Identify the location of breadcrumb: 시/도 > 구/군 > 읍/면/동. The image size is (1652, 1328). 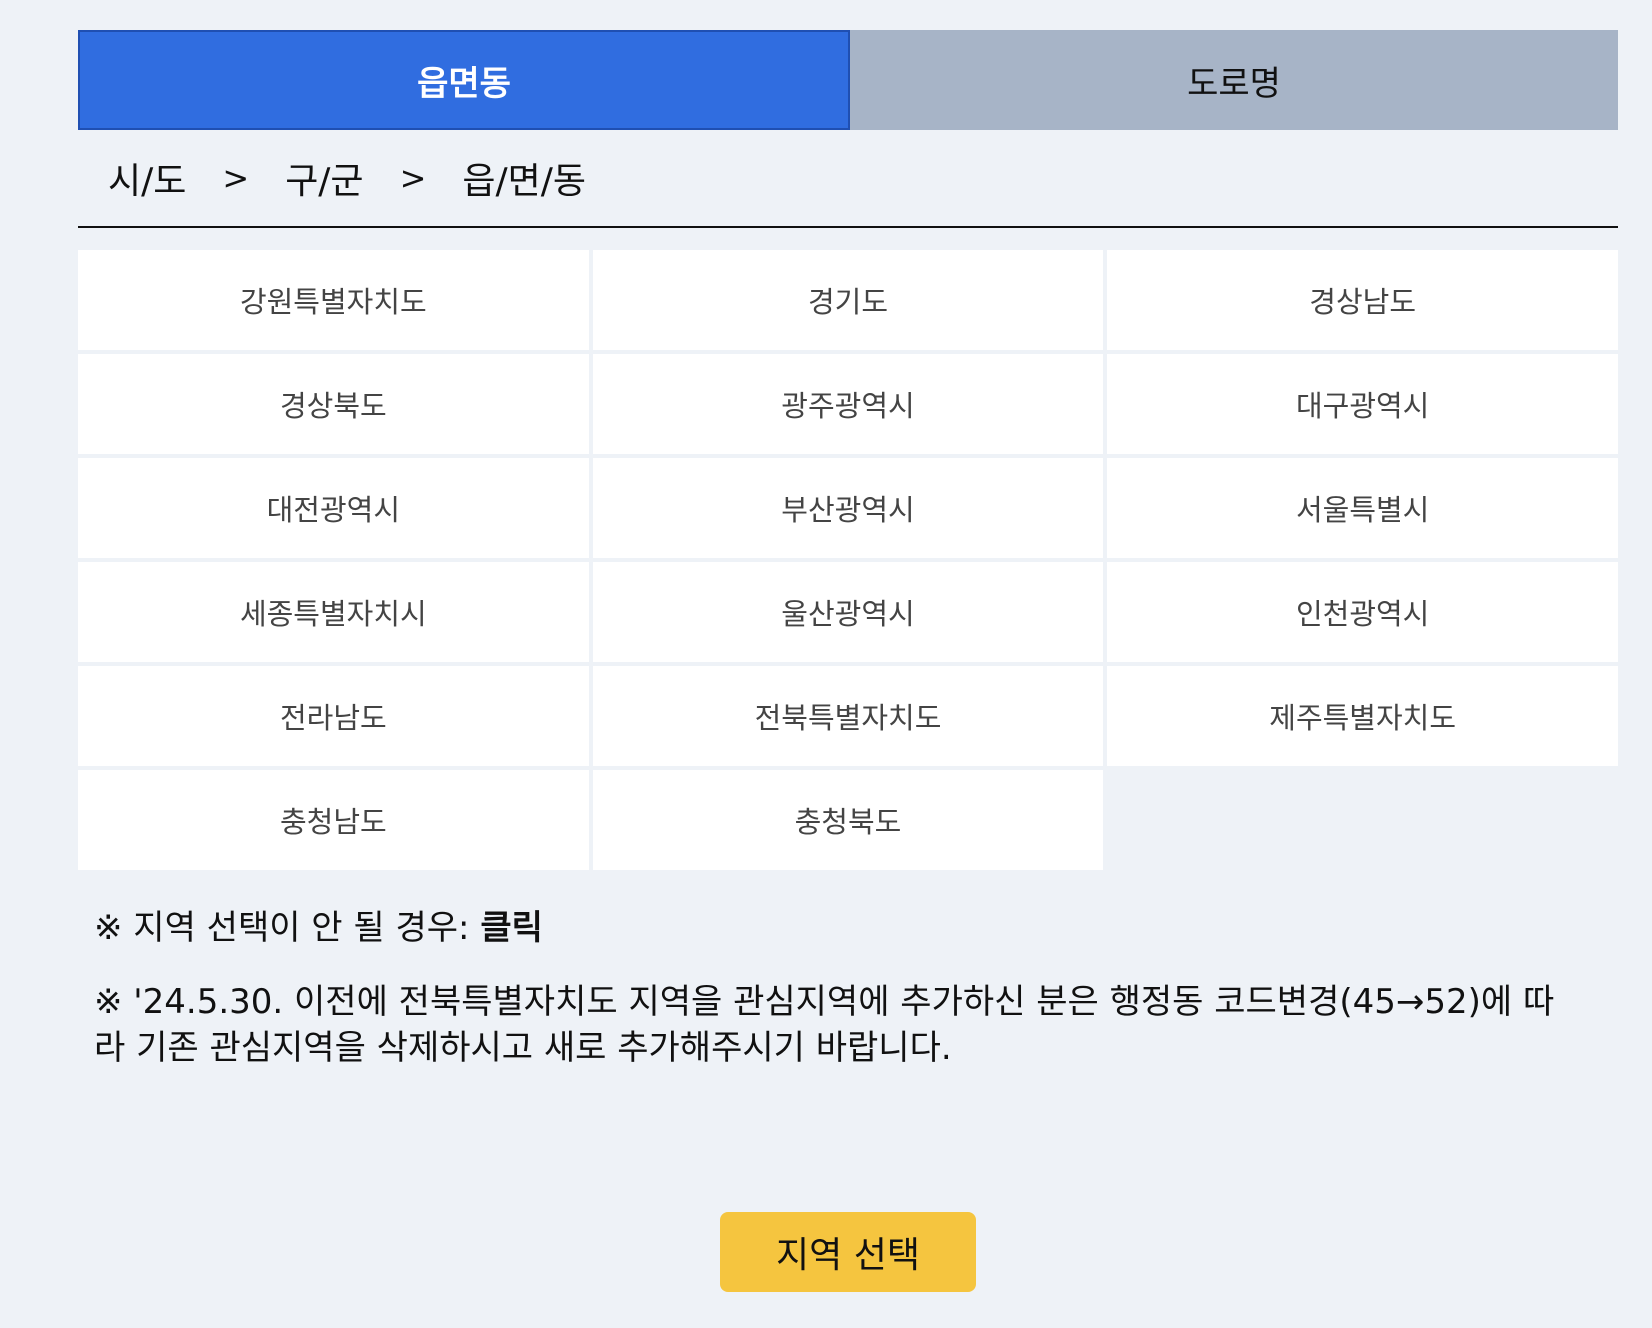
(848, 179).